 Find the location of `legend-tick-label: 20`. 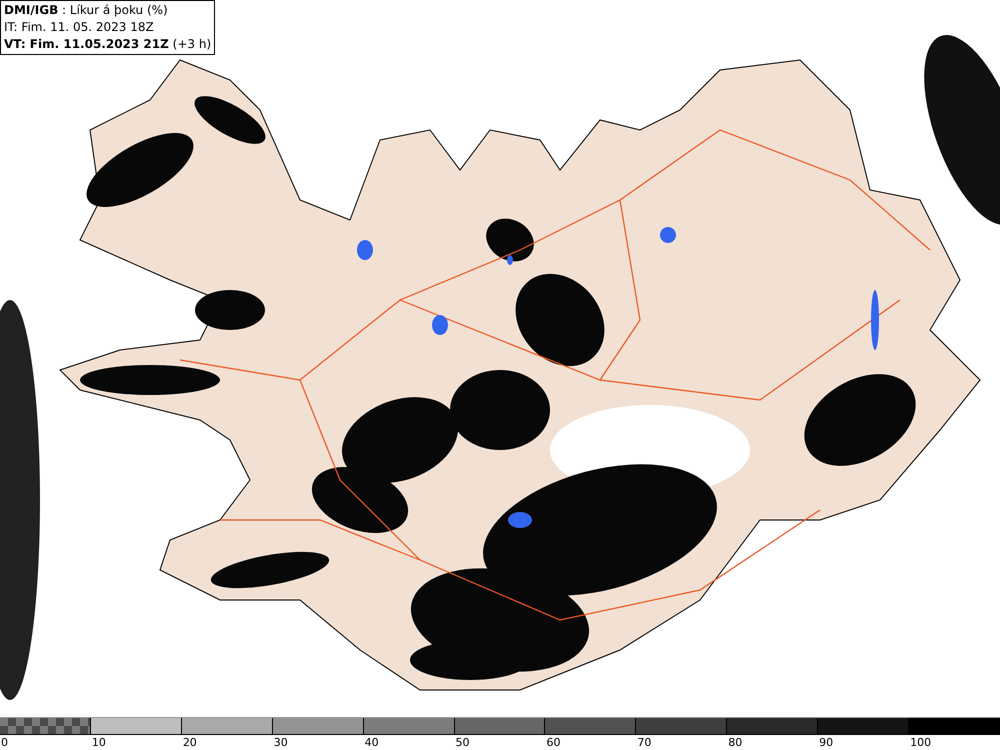

legend-tick-label: 20 is located at coordinates (189, 742).